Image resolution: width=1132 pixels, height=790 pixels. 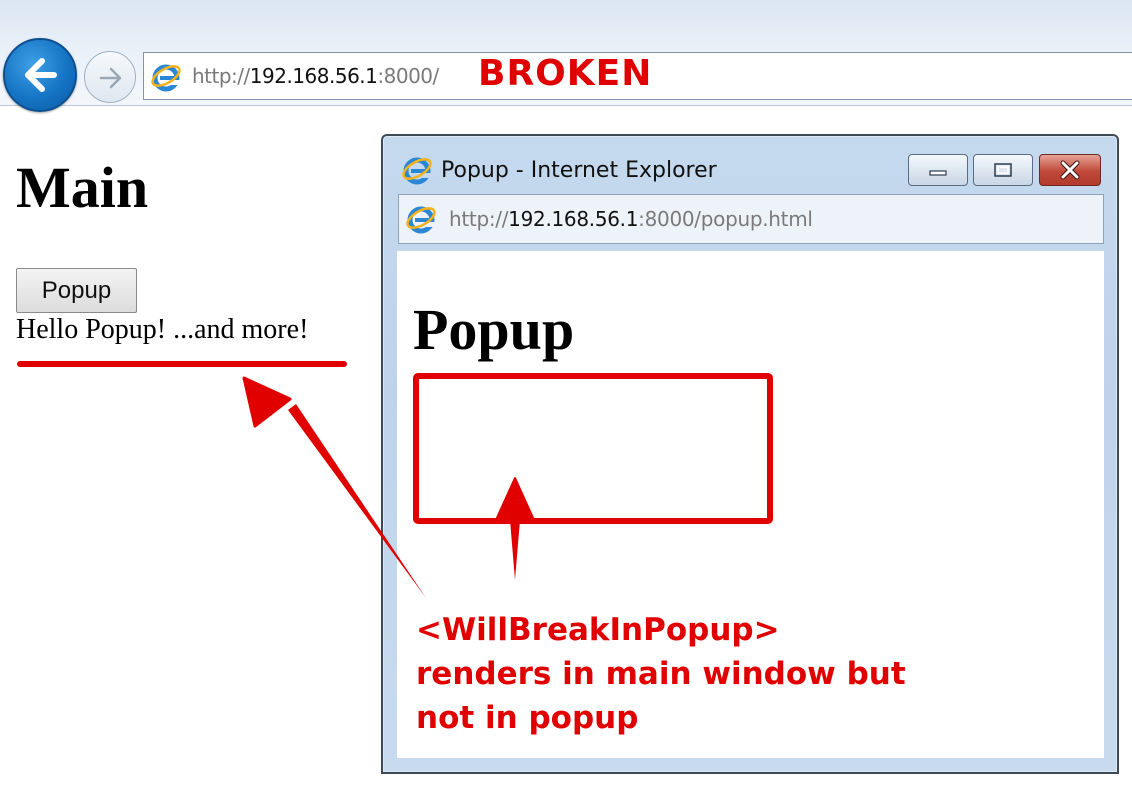 What do you see at coordinates (515, 528) in the screenshot?
I see `annotation-arrow-up` at bounding box center [515, 528].